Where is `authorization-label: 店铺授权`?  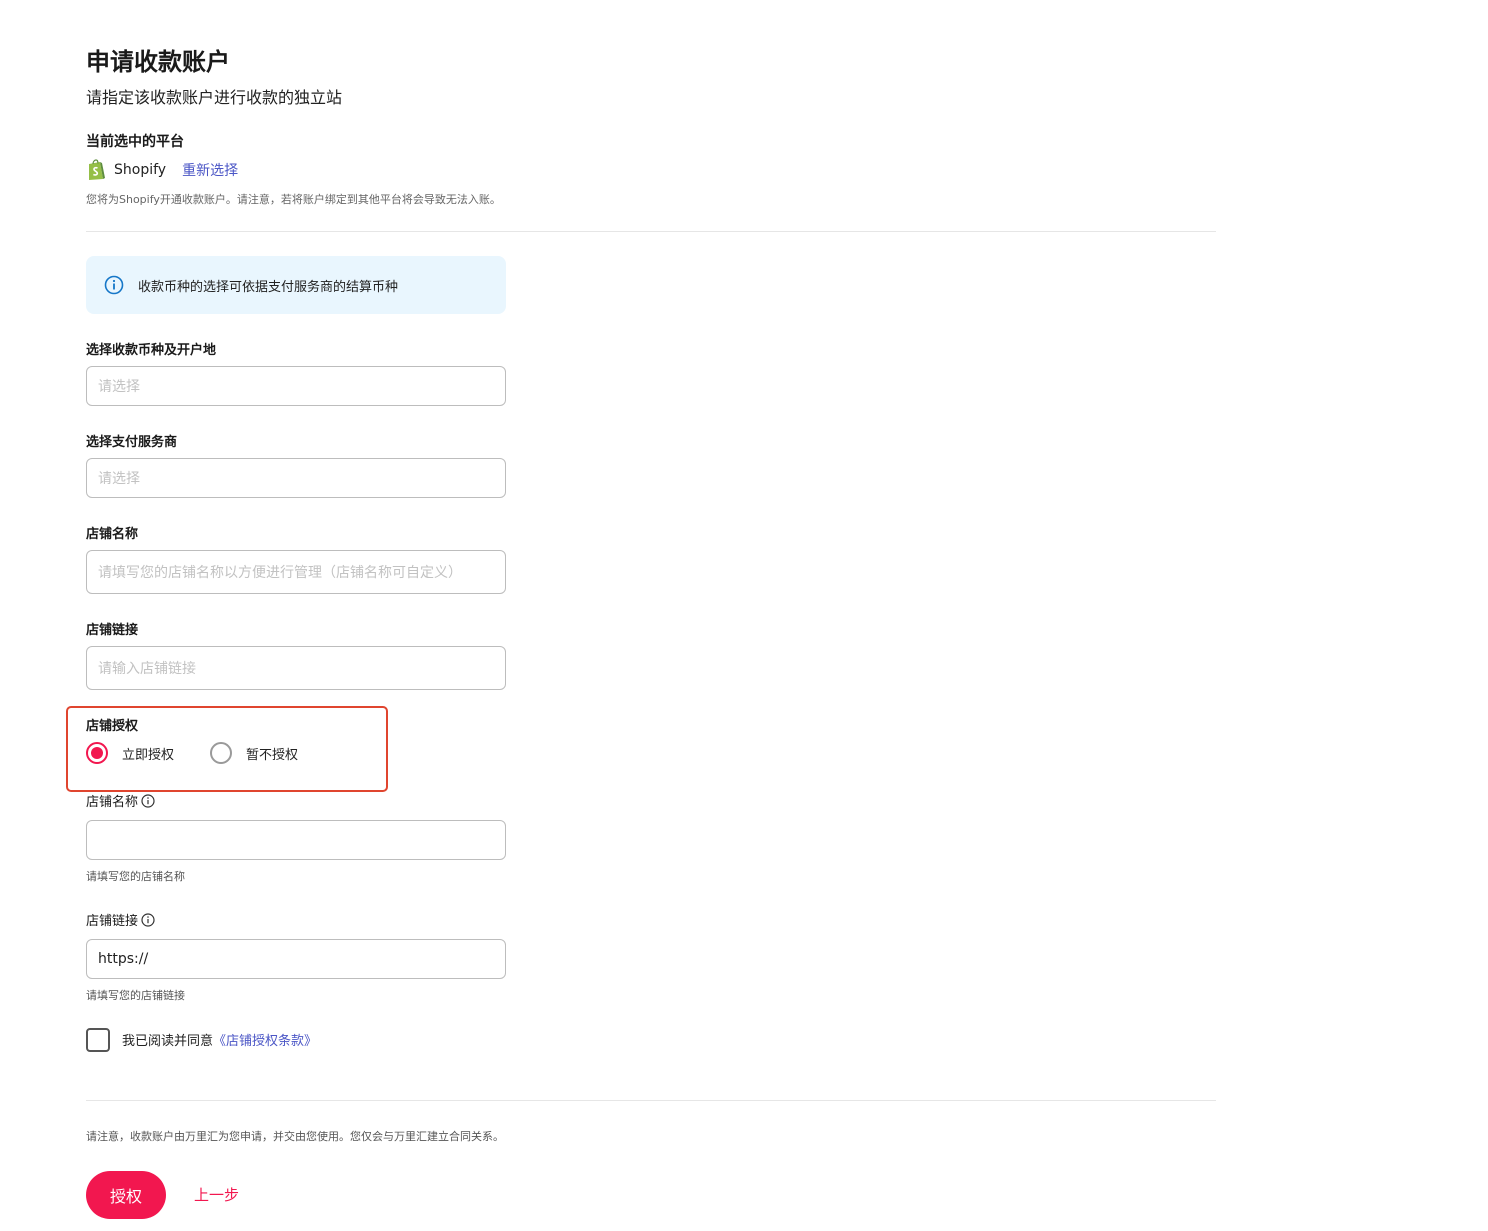 authorization-label: 店铺授权 is located at coordinates (112, 726).